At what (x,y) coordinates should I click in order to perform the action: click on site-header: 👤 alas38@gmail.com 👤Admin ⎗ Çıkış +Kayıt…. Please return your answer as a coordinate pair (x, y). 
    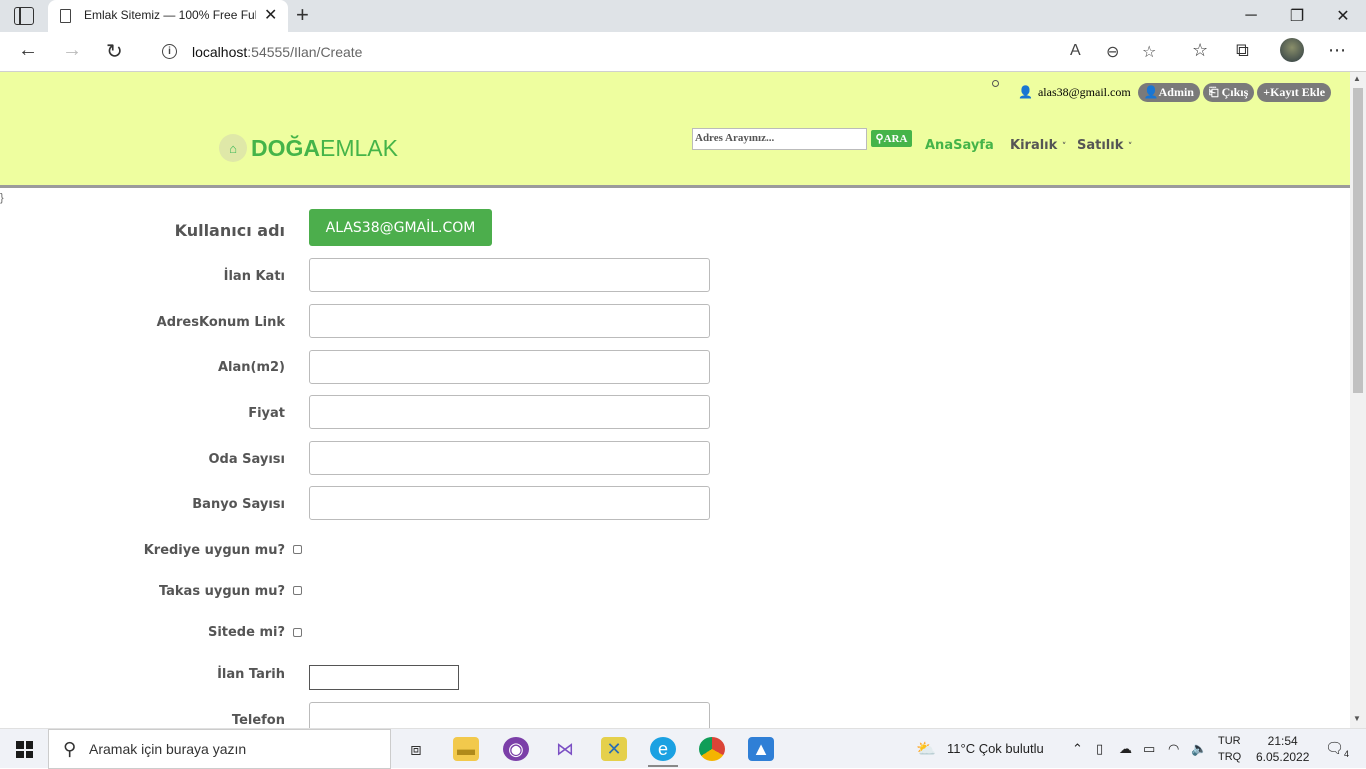
    Looking at the image, I should click on (675, 130).